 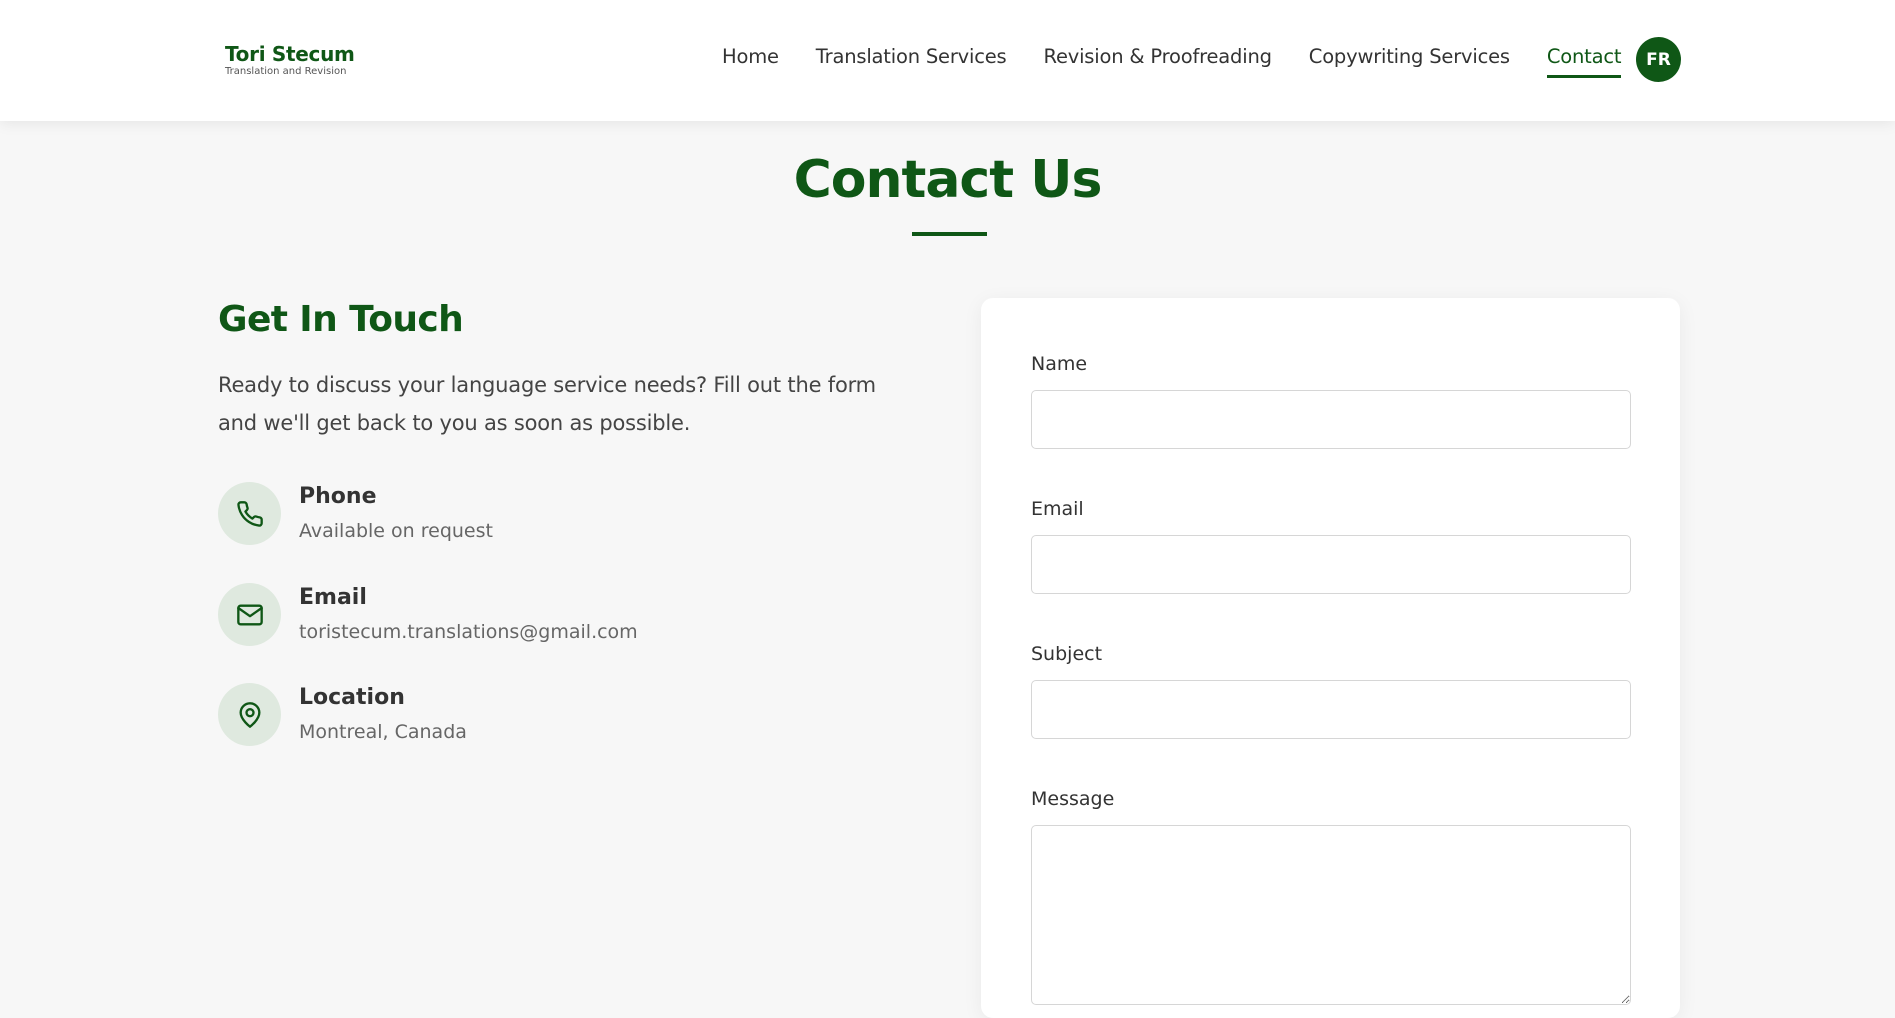 I want to click on section-heading: Get In Touch, so click(x=341, y=319).